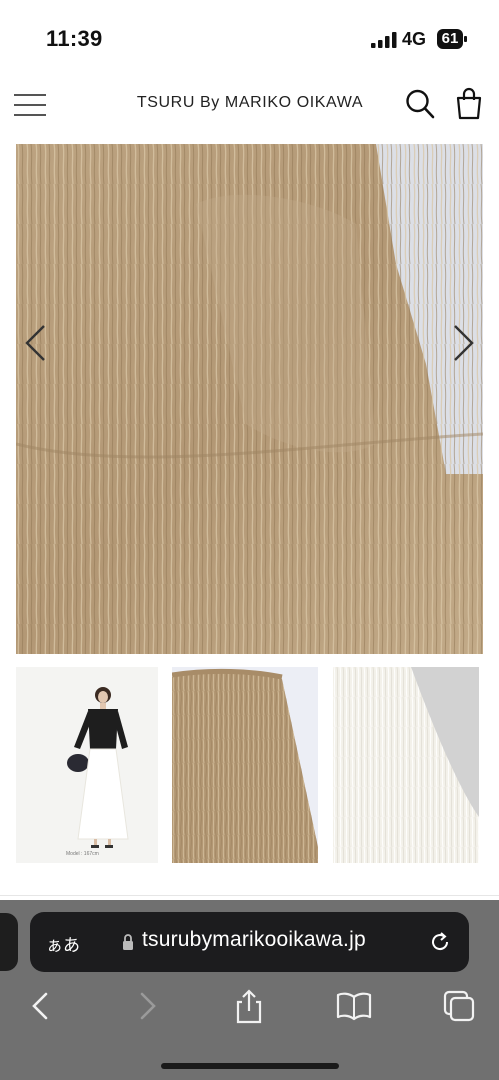 The height and width of the screenshot is (1080, 499). I want to click on thumbnail-model: Model : 167cm, so click(87, 765).